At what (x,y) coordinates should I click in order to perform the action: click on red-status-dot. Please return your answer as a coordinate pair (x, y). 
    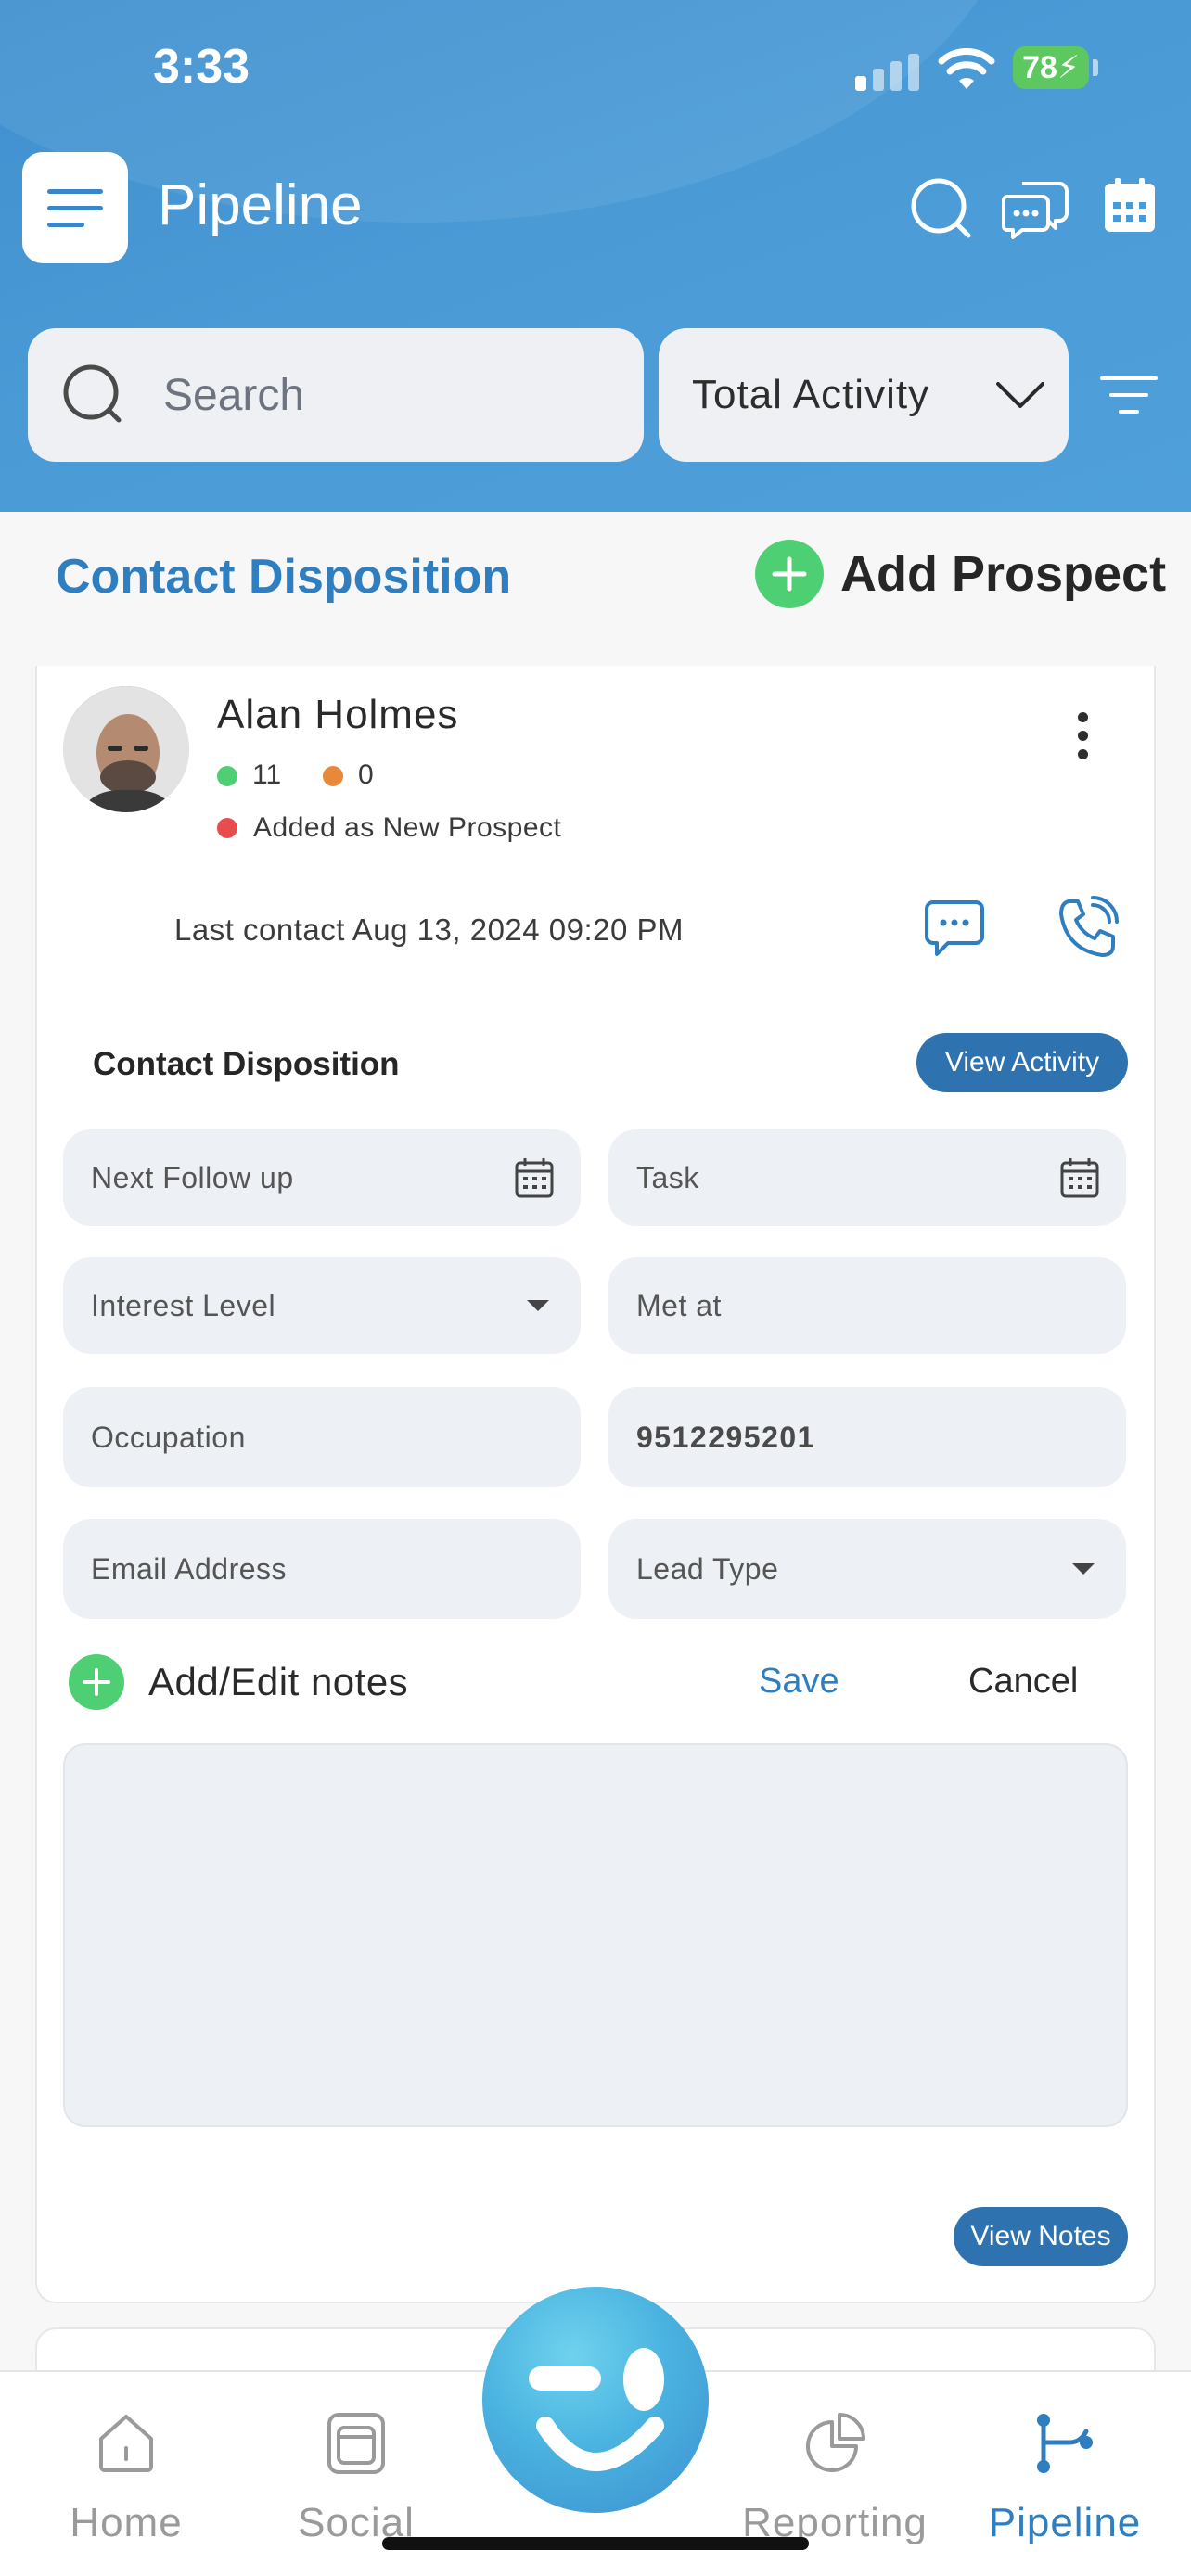
    Looking at the image, I should click on (227, 828).